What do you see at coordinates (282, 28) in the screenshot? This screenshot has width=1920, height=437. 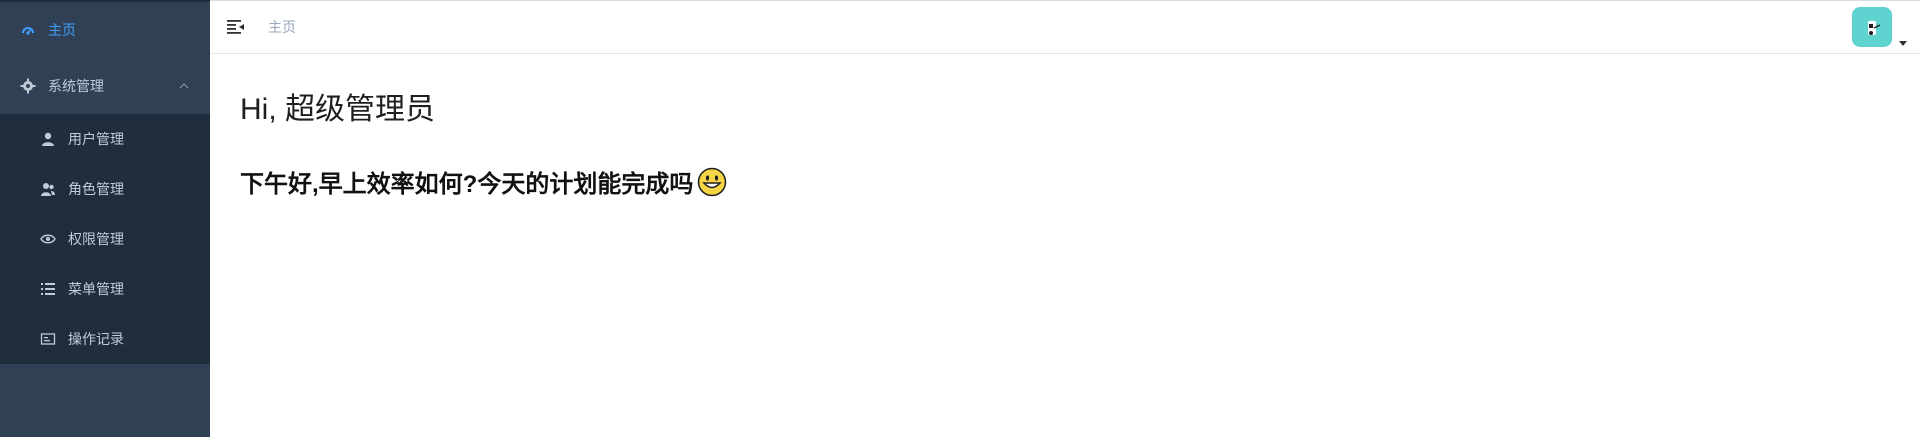 I see `breadcrumb: 主页` at bounding box center [282, 28].